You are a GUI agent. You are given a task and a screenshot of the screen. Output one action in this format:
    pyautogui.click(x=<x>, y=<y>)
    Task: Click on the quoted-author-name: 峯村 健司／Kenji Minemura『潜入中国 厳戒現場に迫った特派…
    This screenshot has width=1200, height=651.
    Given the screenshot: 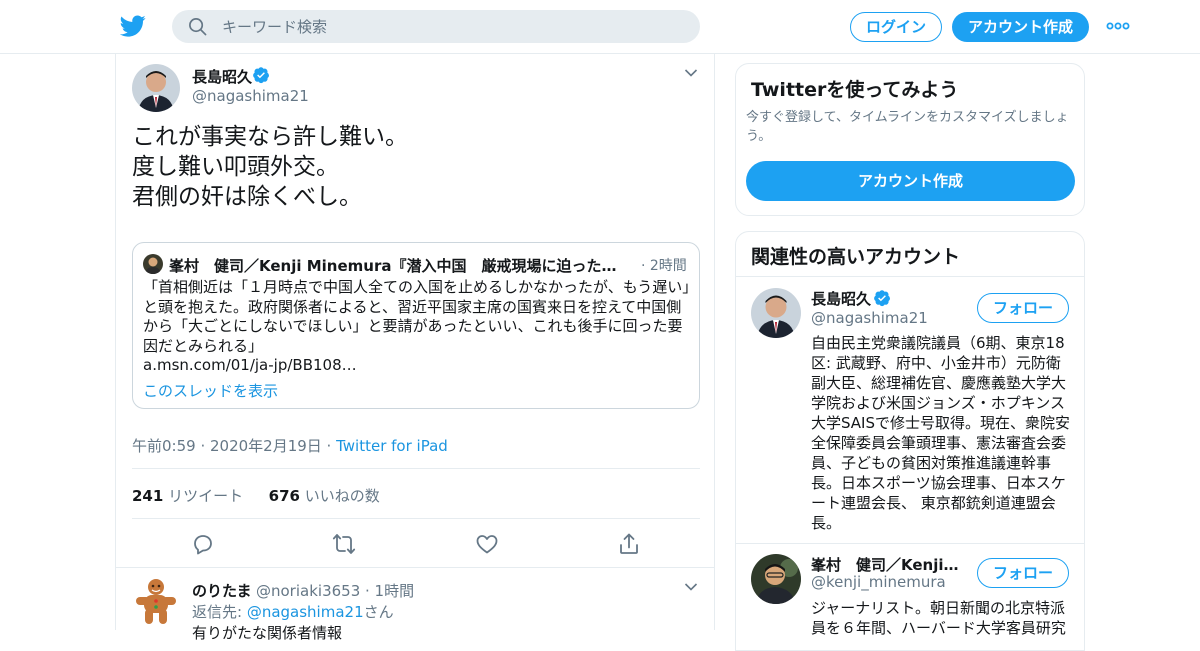 What is the action you would take?
    pyautogui.click(x=399, y=266)
    